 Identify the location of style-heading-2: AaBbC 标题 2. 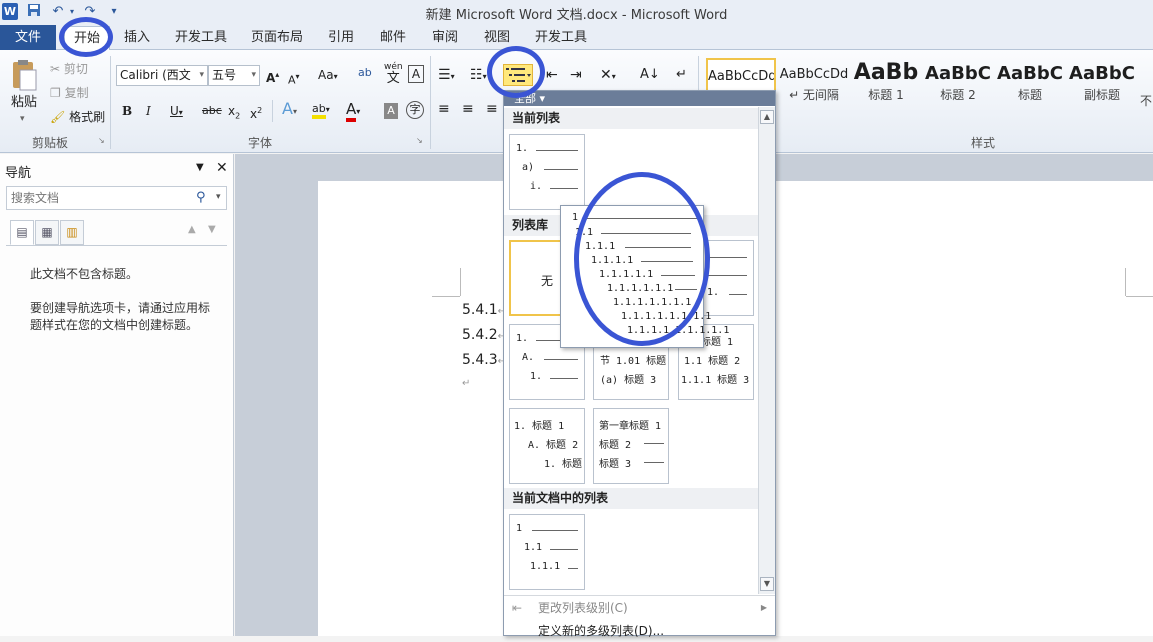
(958, 87).